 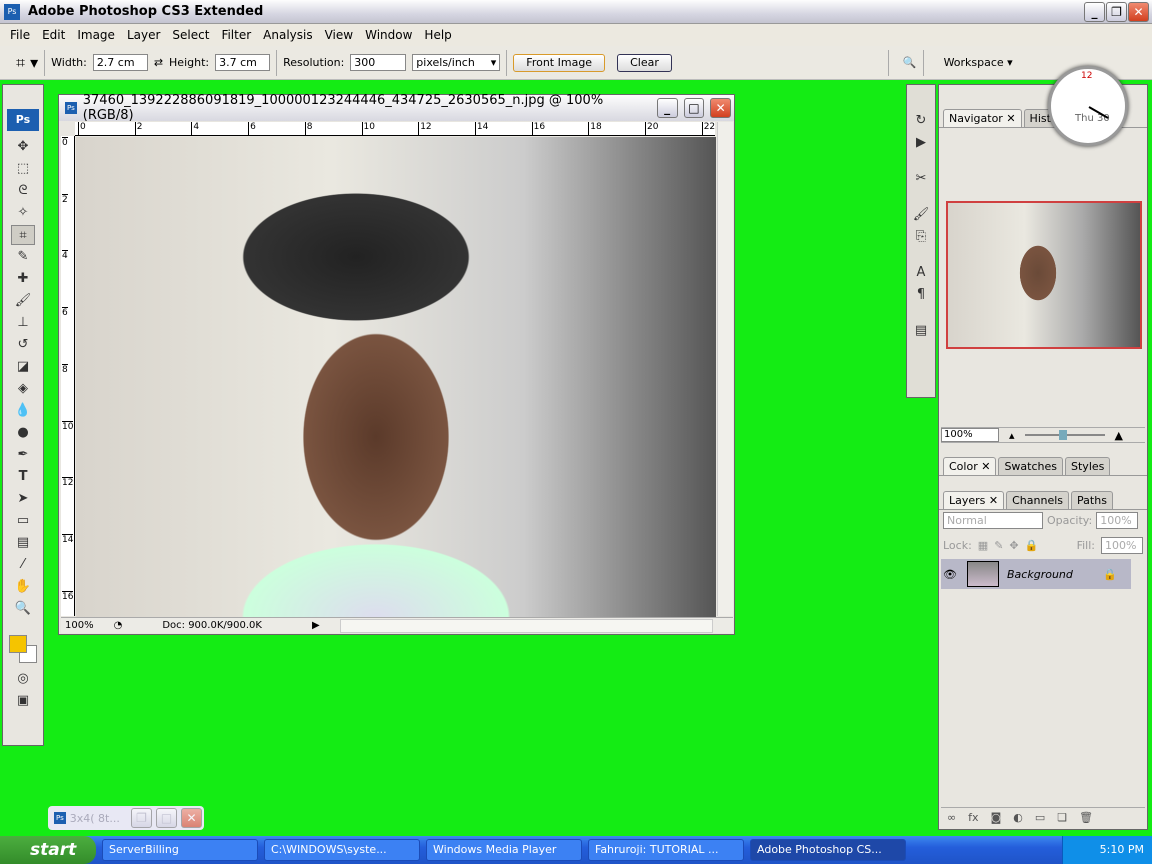 I want to click on notes-tool-icon: ▤, so click(x=23, y=543).